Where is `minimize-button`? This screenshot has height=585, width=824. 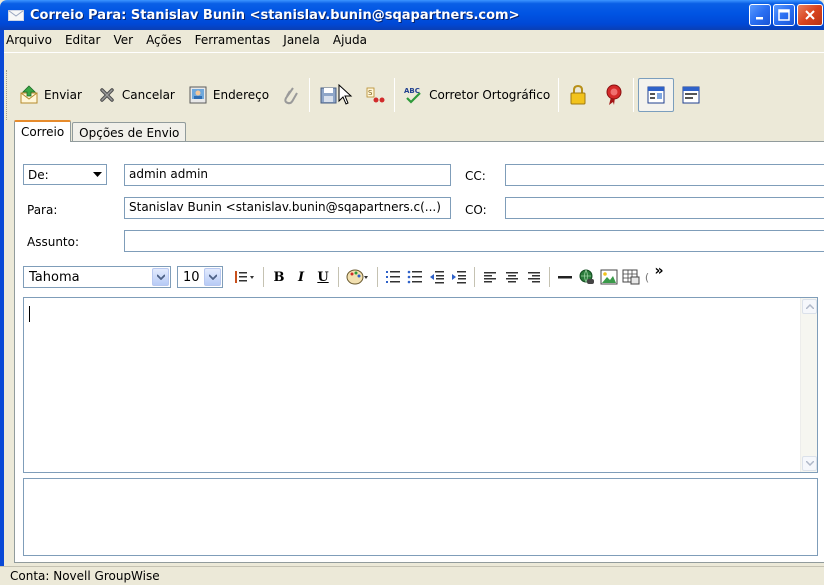
minimize-button is located at coordinates (760, 15).